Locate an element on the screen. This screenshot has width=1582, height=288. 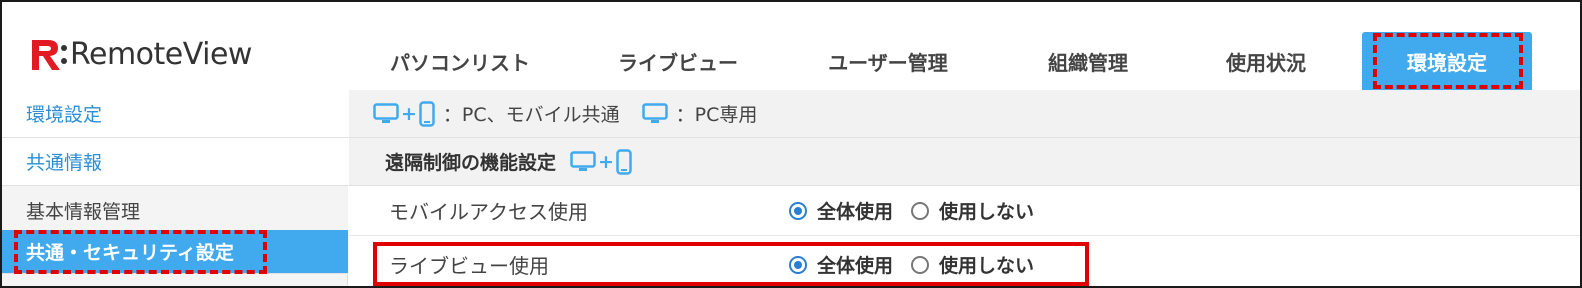
setting-label: モバイルアクセス使用 is located at coordinates (488, 212).